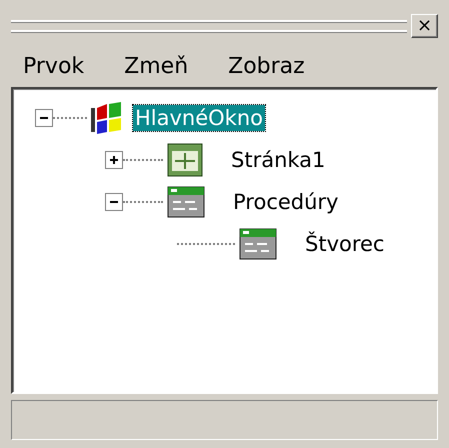 This screenshot has width=449, height=448. Describe the element at coordinates (278, 160) in the screenshot. I see `tree-item: Stránka1` at that location.